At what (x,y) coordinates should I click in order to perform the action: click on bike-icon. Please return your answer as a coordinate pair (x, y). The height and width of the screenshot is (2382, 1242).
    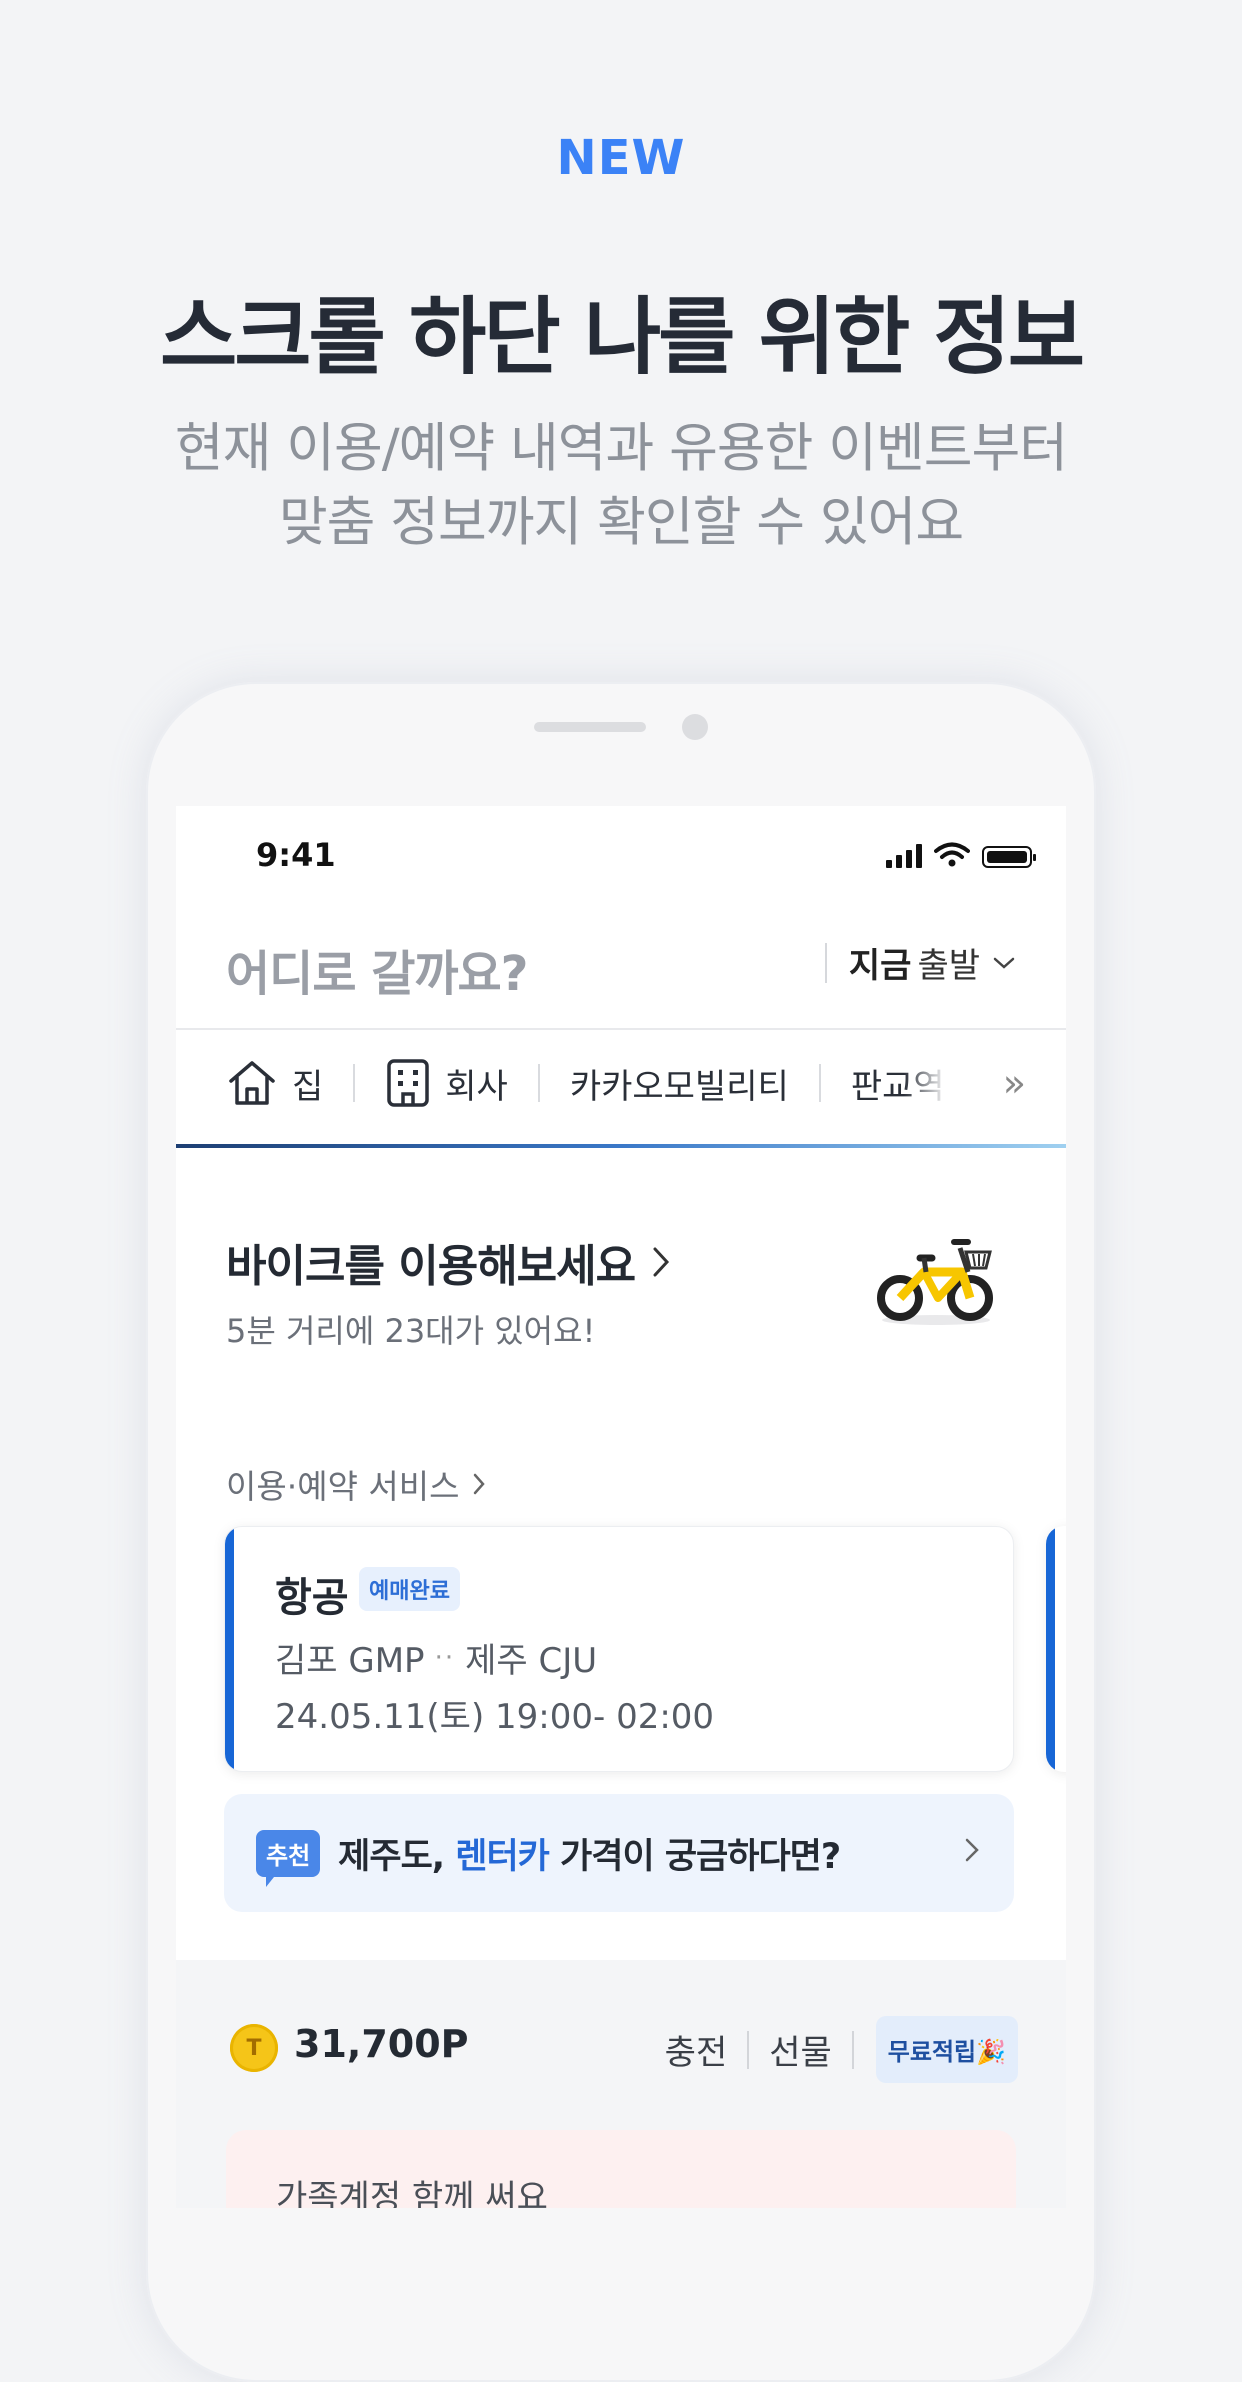
    Looking at the image, I should click on (935, 1282).